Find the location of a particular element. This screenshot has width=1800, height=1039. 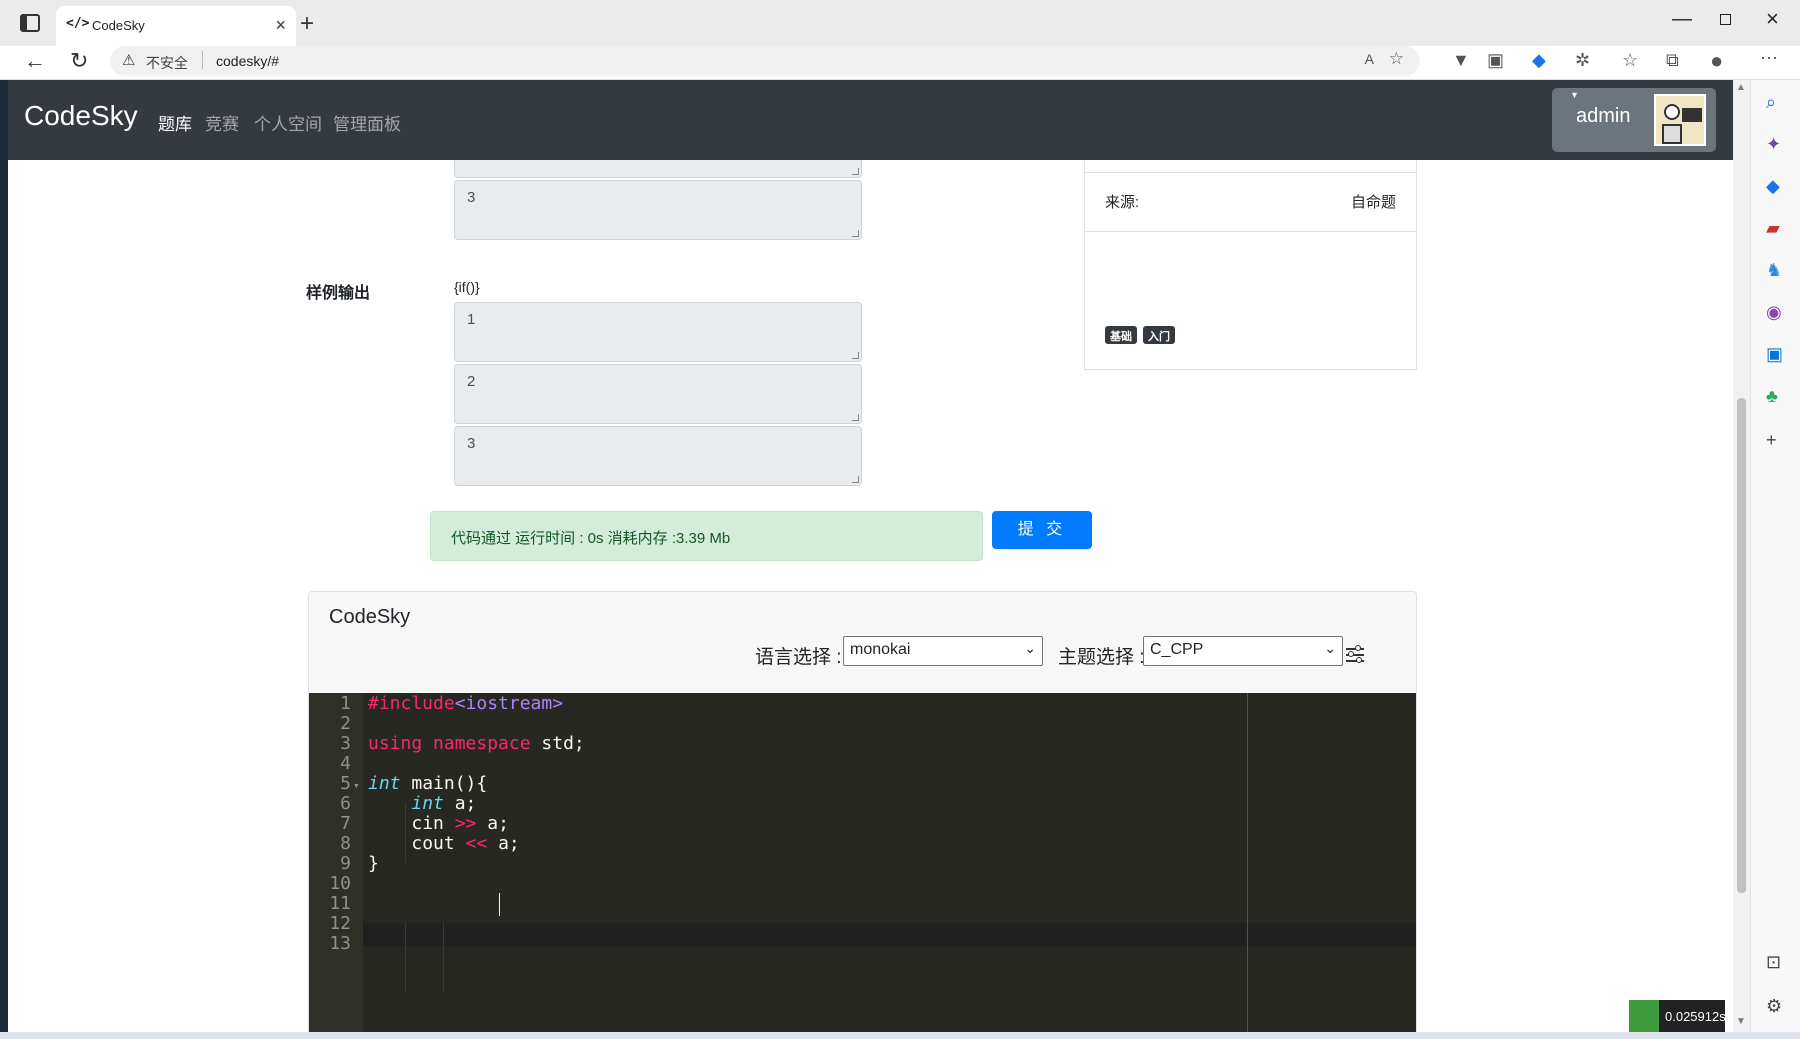

maximize-icon is located at coordinates (1725, 19).